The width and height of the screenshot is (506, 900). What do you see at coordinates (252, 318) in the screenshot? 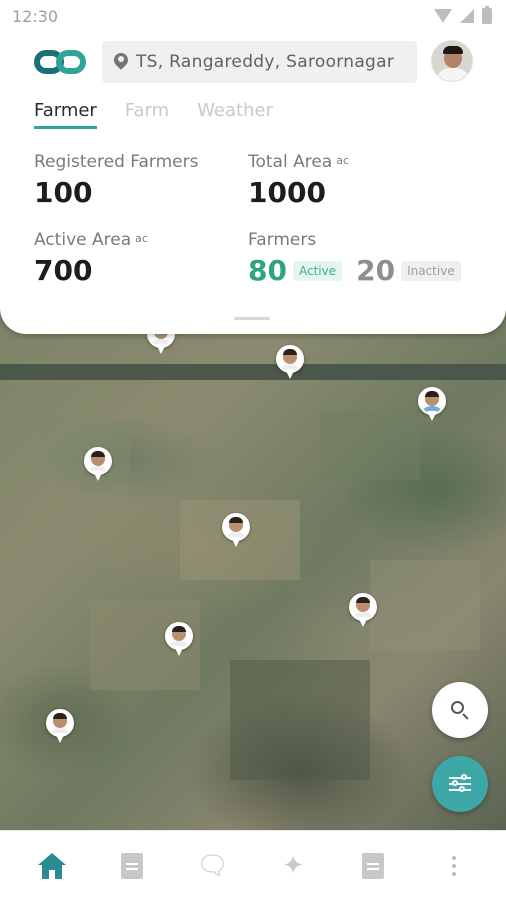
I see `drag-handle` at bounding box center [252, 318].